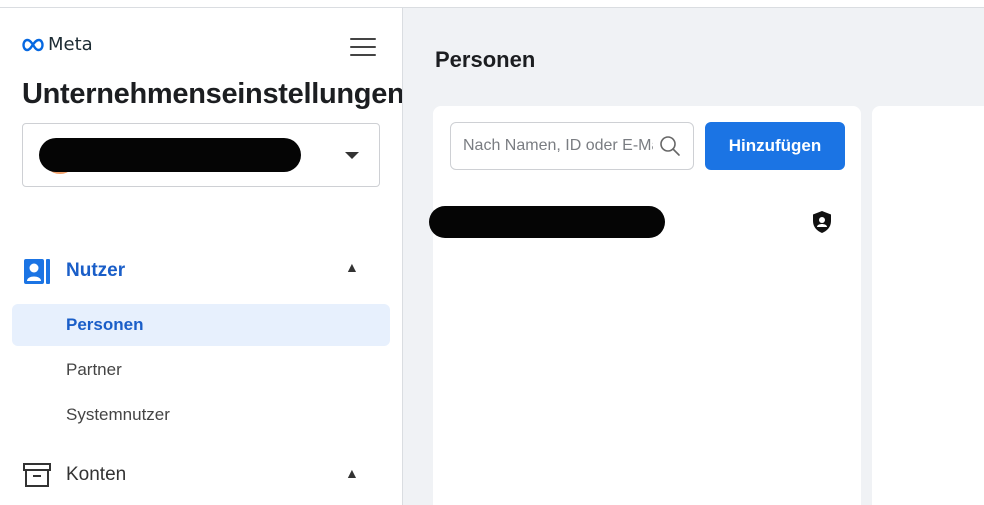 The height and width of the screenshot is (505, 984). I want to click on top-bar, so click(492, 4).